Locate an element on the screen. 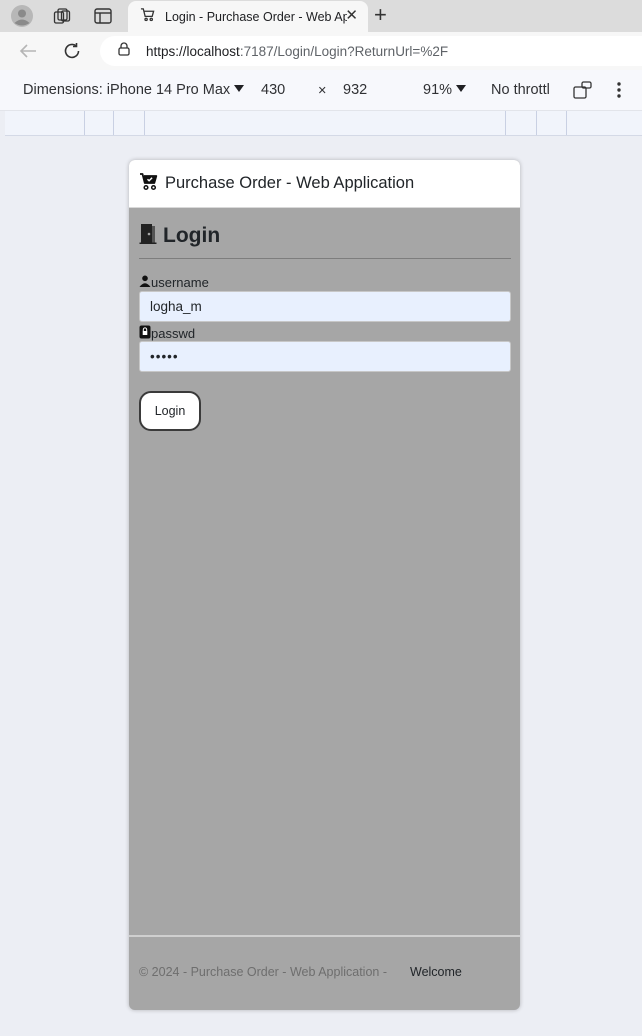 The width and height of the screenshot is (642, 1036). app-navbar: Purchase Order - Web Application is located at coordinates (324, 184).